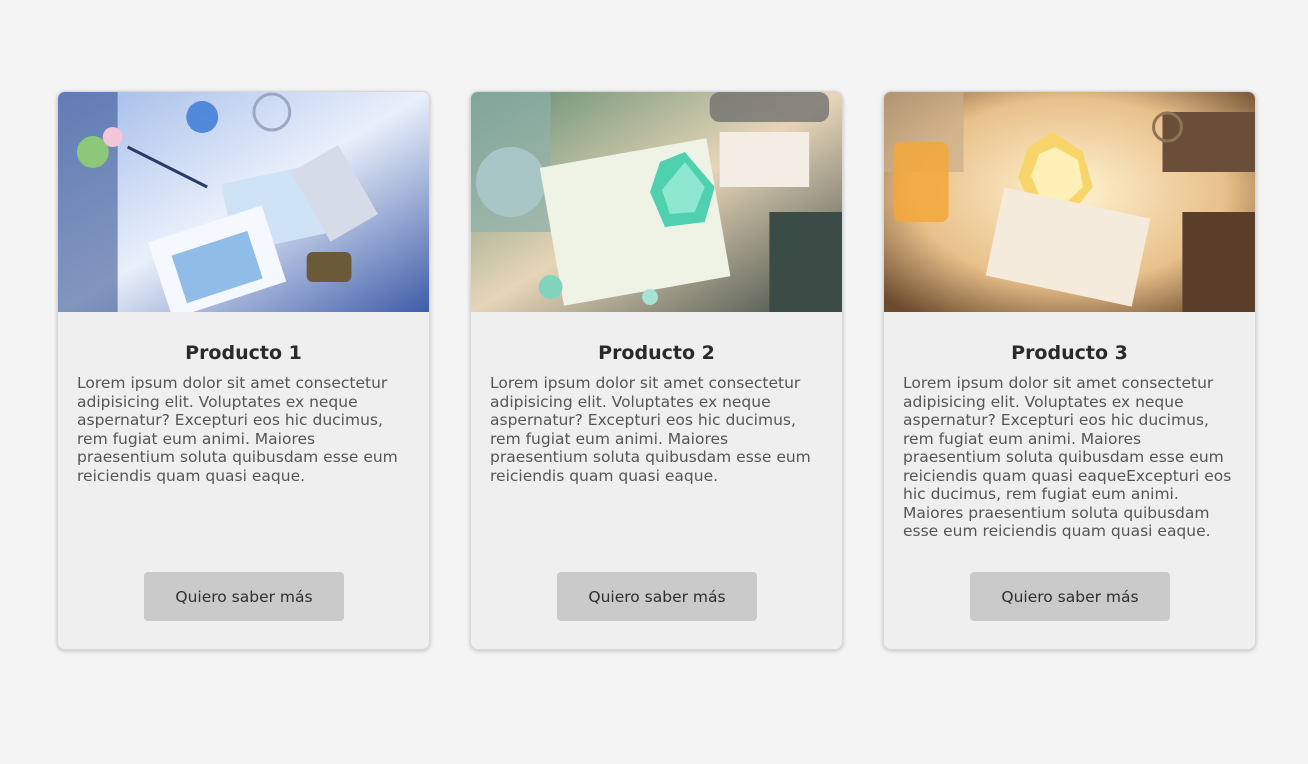 The image size is (1308, 764). Describe the element at coordinates (656, 353) in the screenshot. I see `product-title: Producto 2` at that location.